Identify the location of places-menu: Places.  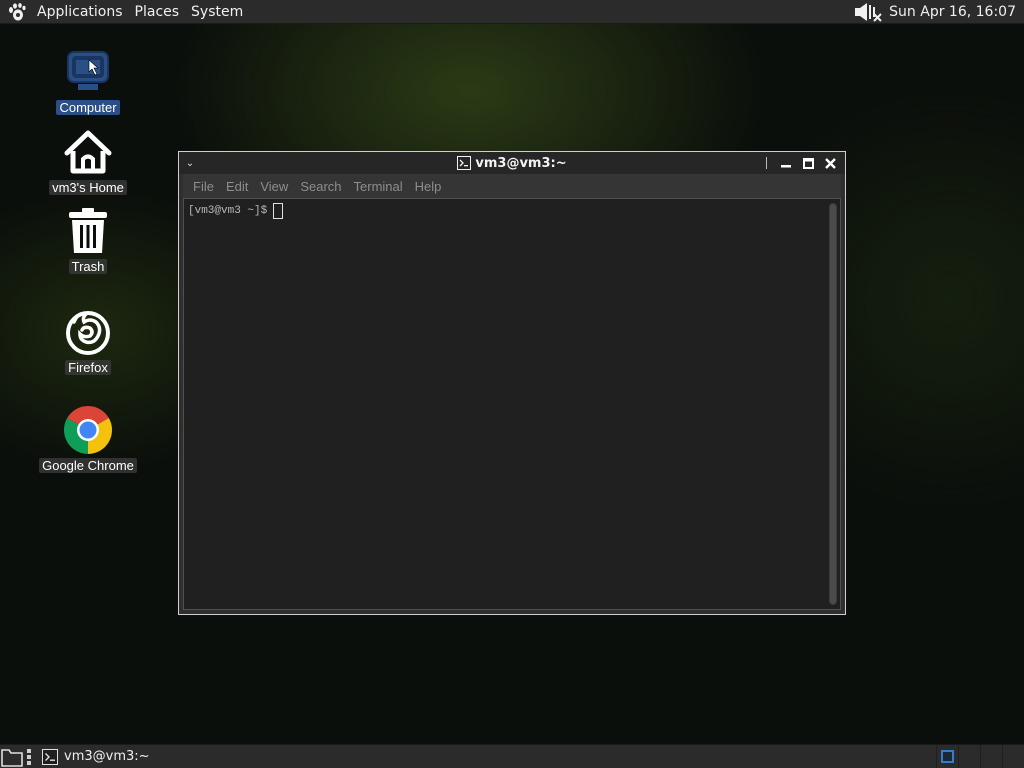
(157, 12).